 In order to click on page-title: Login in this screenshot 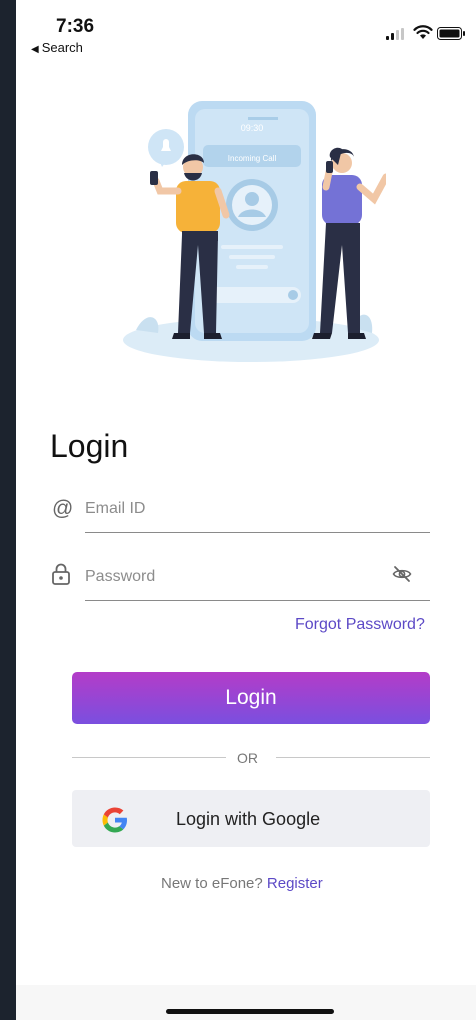, I will do `click(89, 446)`.